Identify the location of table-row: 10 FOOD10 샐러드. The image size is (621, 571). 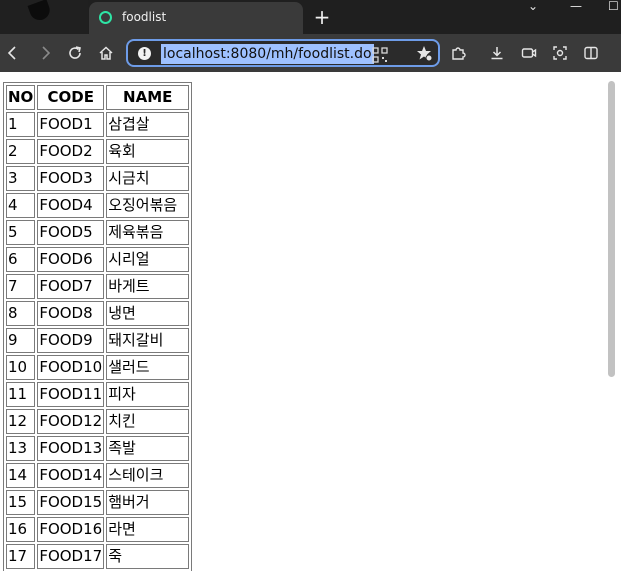
(98, 367).